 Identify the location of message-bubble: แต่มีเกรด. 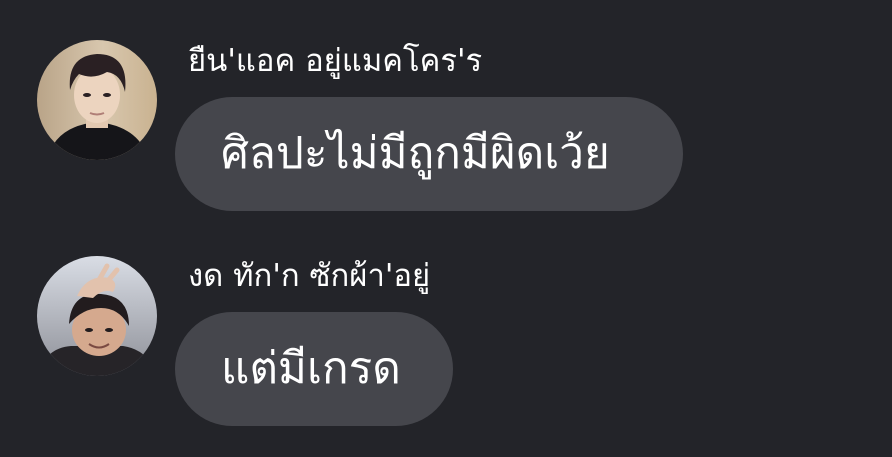
(314, 369).